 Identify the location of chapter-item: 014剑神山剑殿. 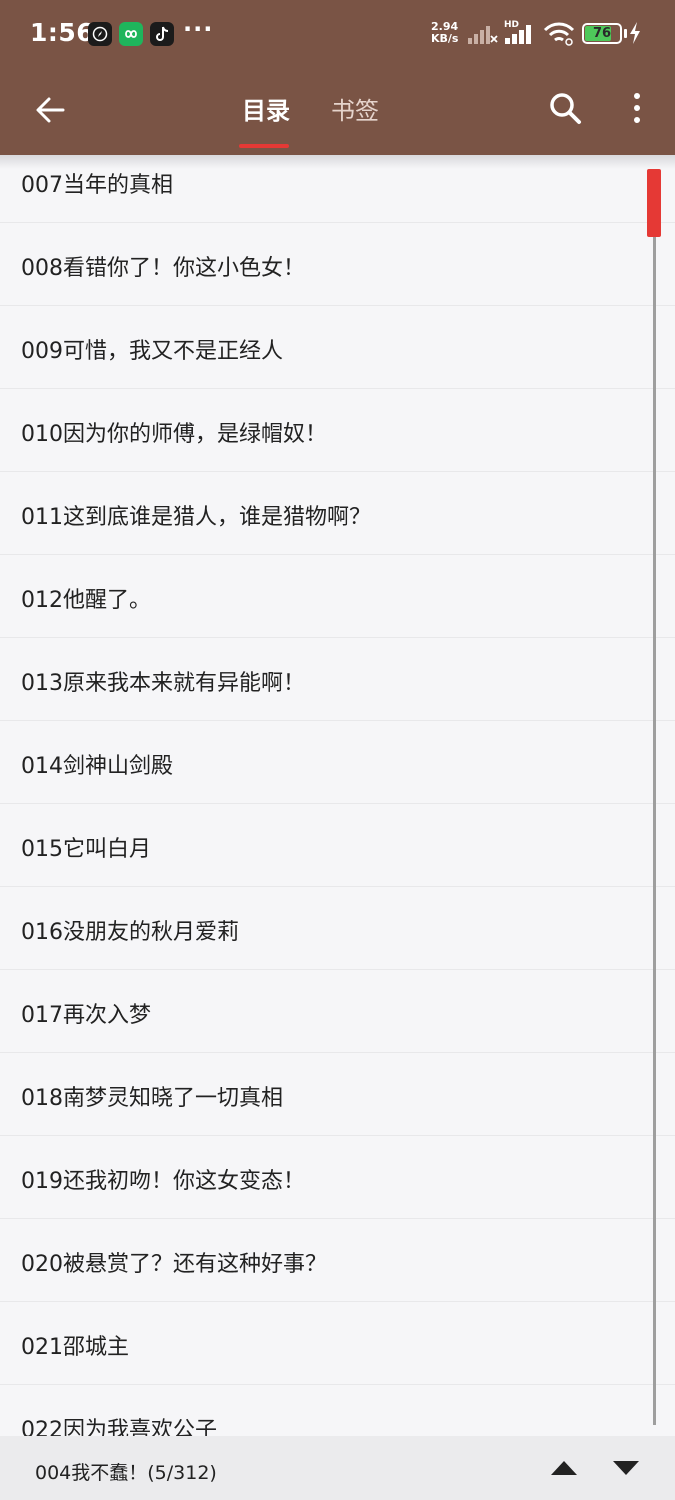
(337, 762).